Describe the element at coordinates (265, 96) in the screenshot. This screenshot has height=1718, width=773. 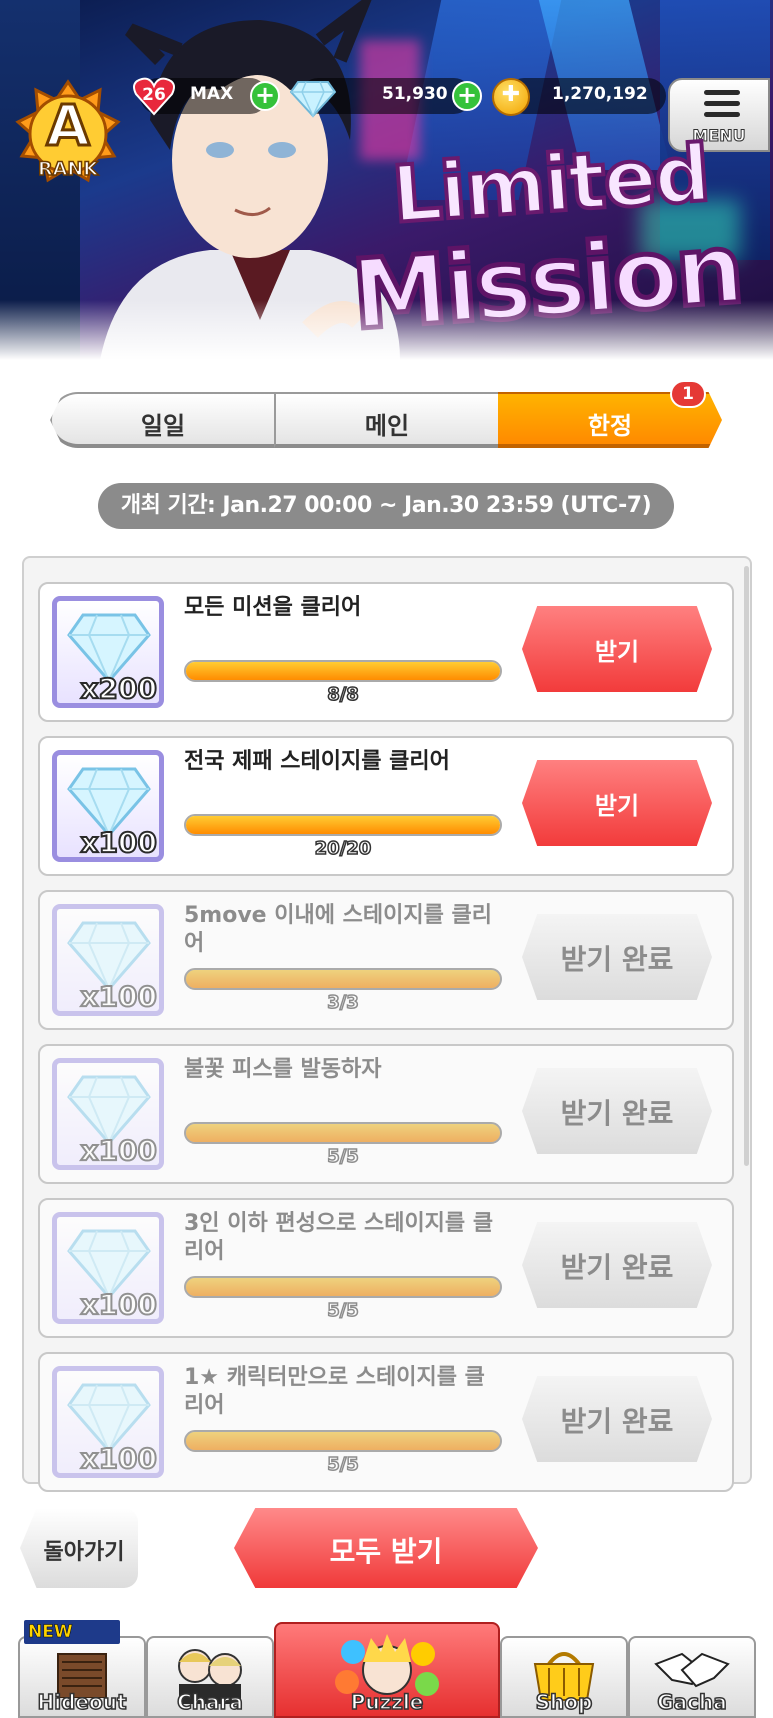
I see `add-stamina-button: +` at that location.